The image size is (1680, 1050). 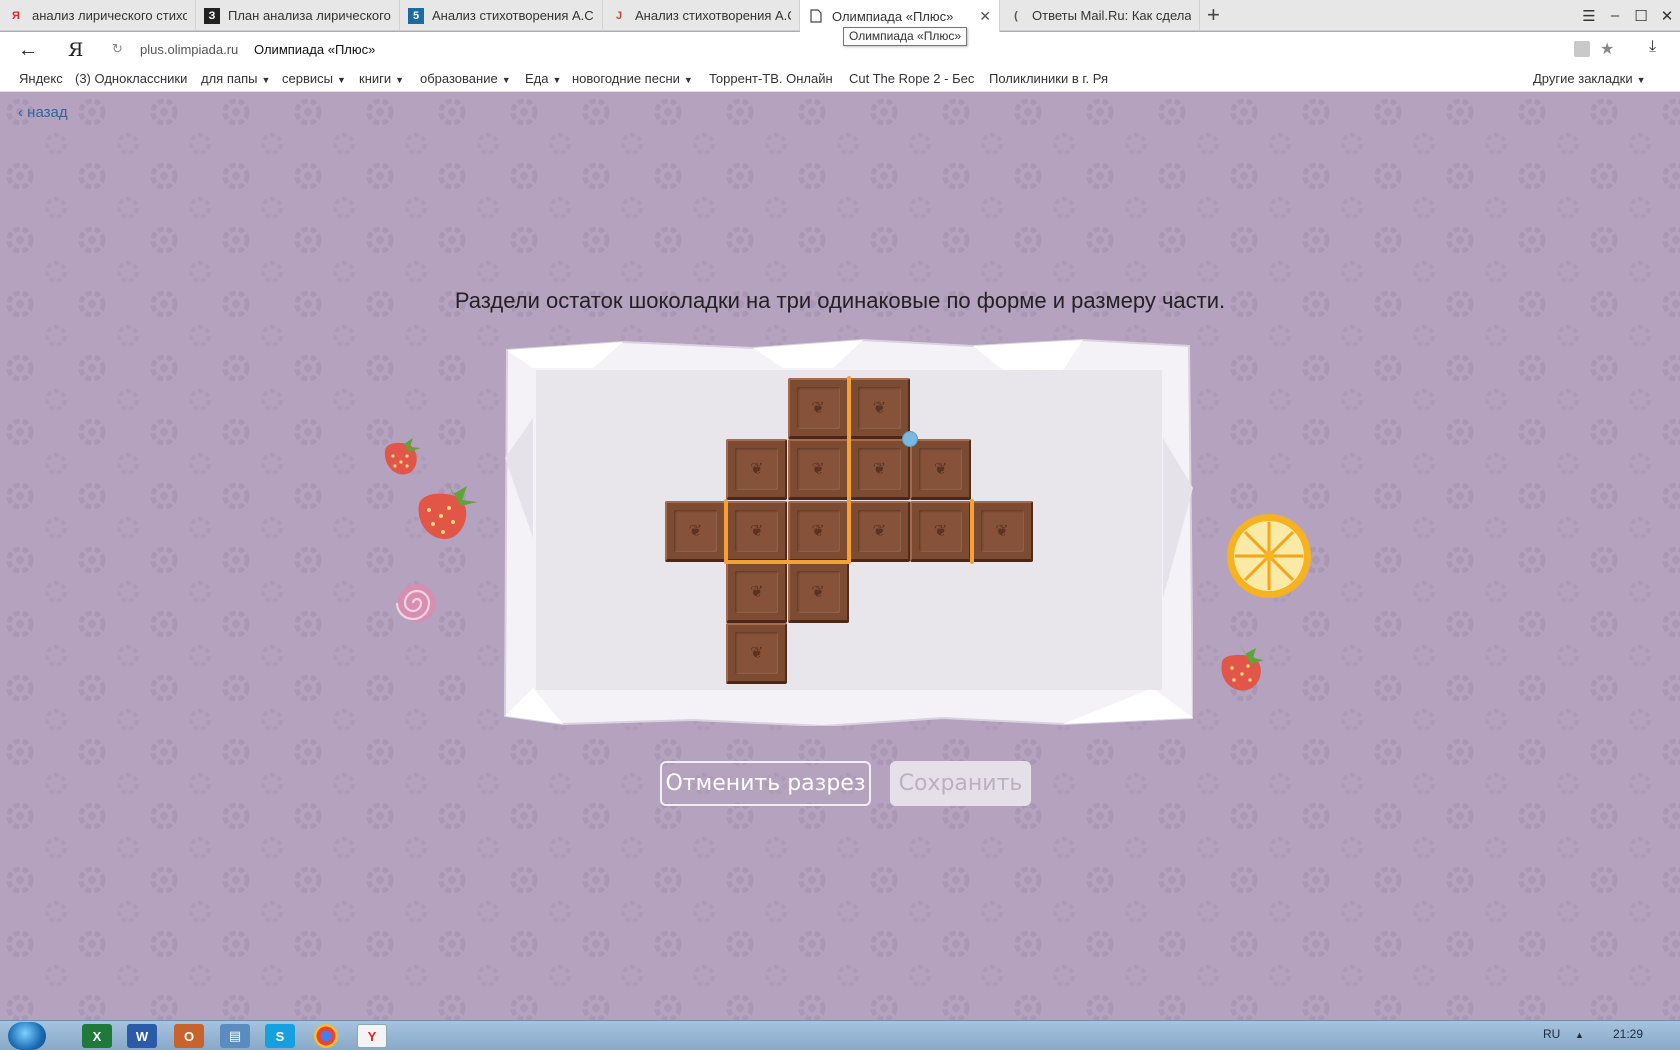 What do you see at coordinates (97, 1036) in the screenshot?
I see `excel-icon: X` at bounding box center [97, 1036].